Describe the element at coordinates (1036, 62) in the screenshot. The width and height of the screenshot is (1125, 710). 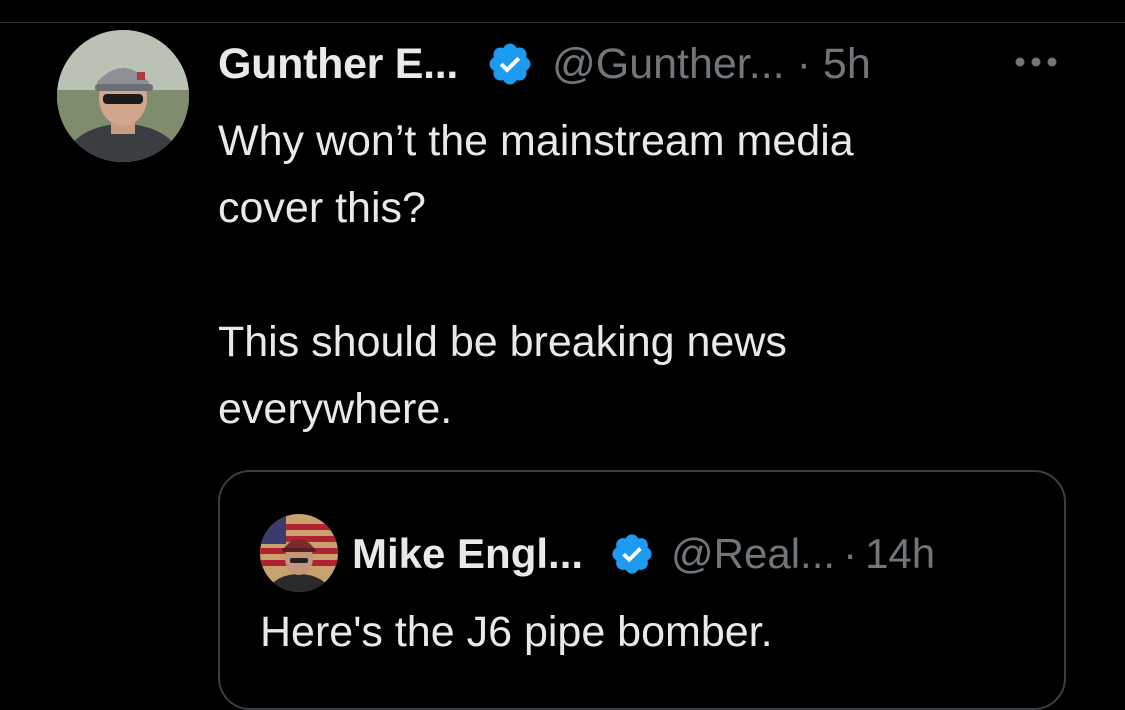
I see `more-options-icon` at that location.